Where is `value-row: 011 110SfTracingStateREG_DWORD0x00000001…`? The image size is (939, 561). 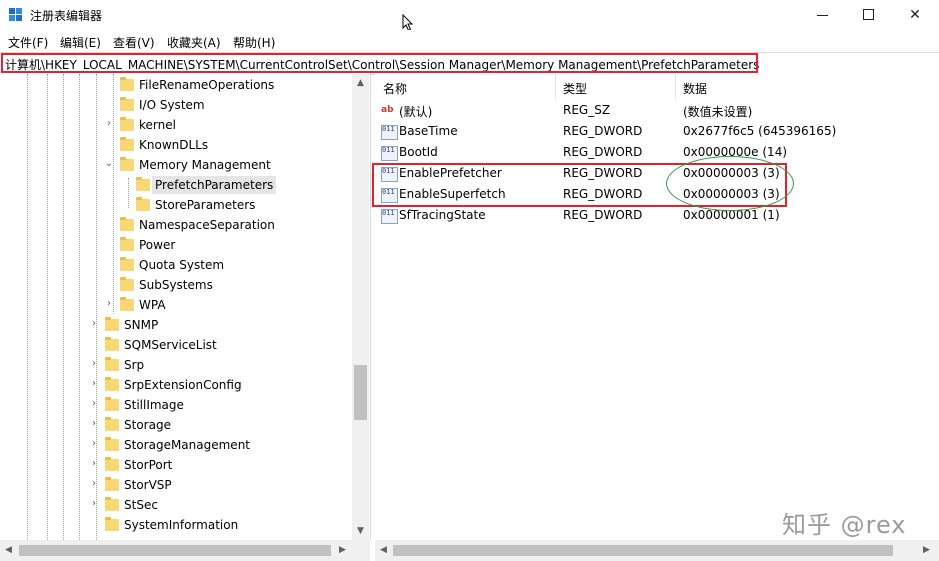
value-row: 011 110SfTracingStateREG_DWORD0x00000001… is located at coordinates (655, 215).